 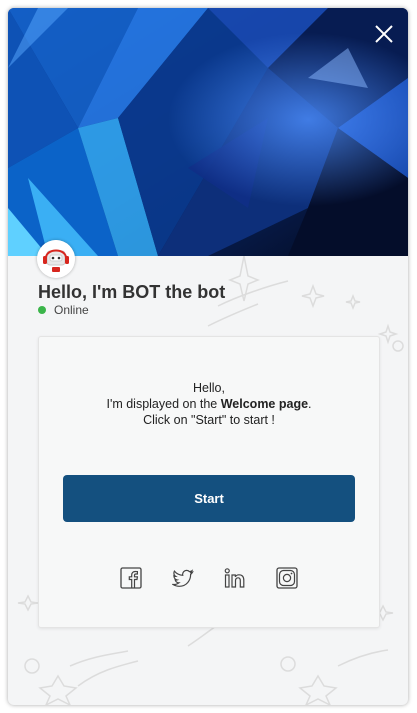 I want to click on welcome-line-3: Click on "Start" to start !, so click(x=209, y=420).